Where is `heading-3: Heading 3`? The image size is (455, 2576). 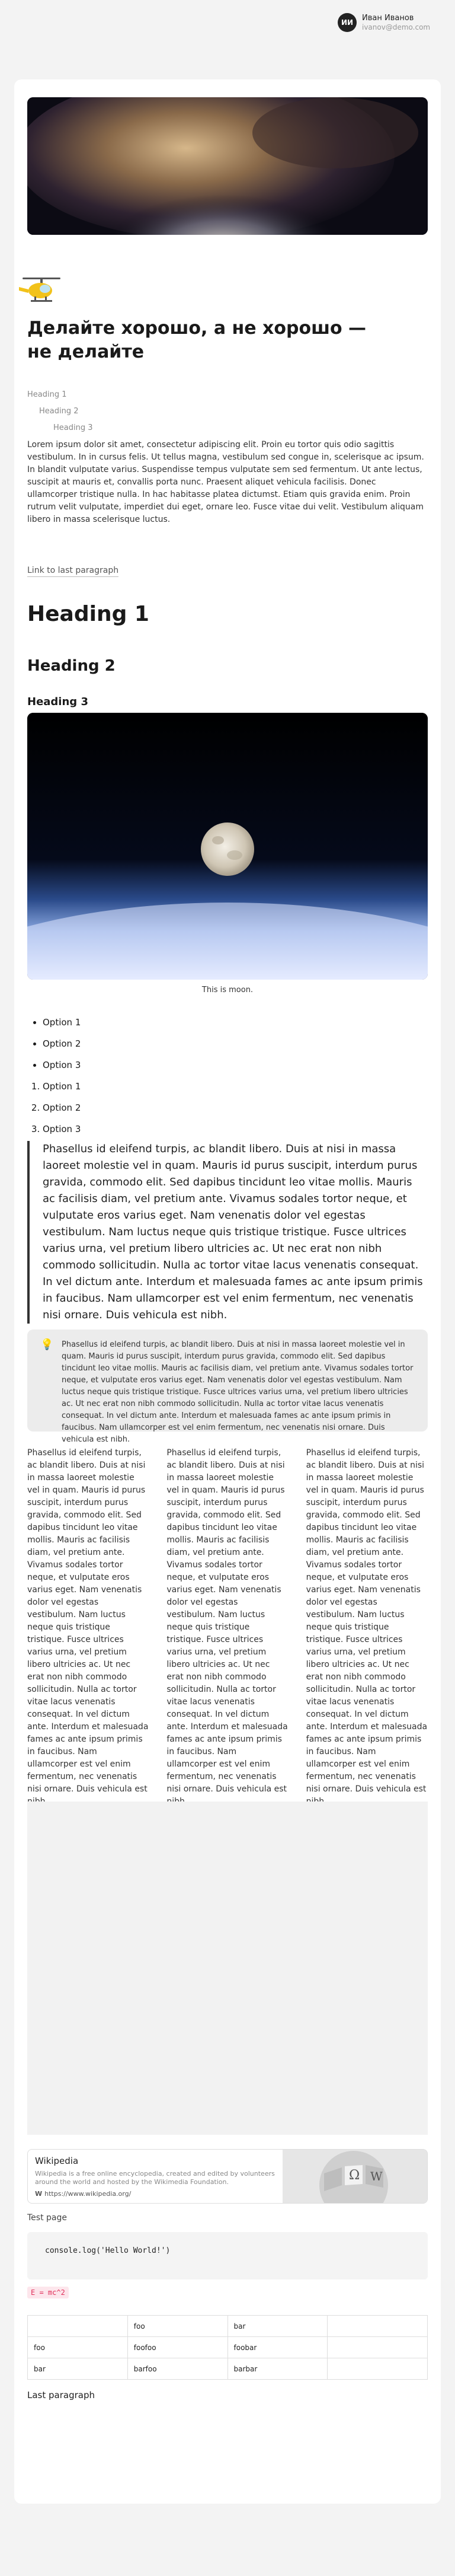
heading-3: Heading 3 is located at coordinates (57, 702).